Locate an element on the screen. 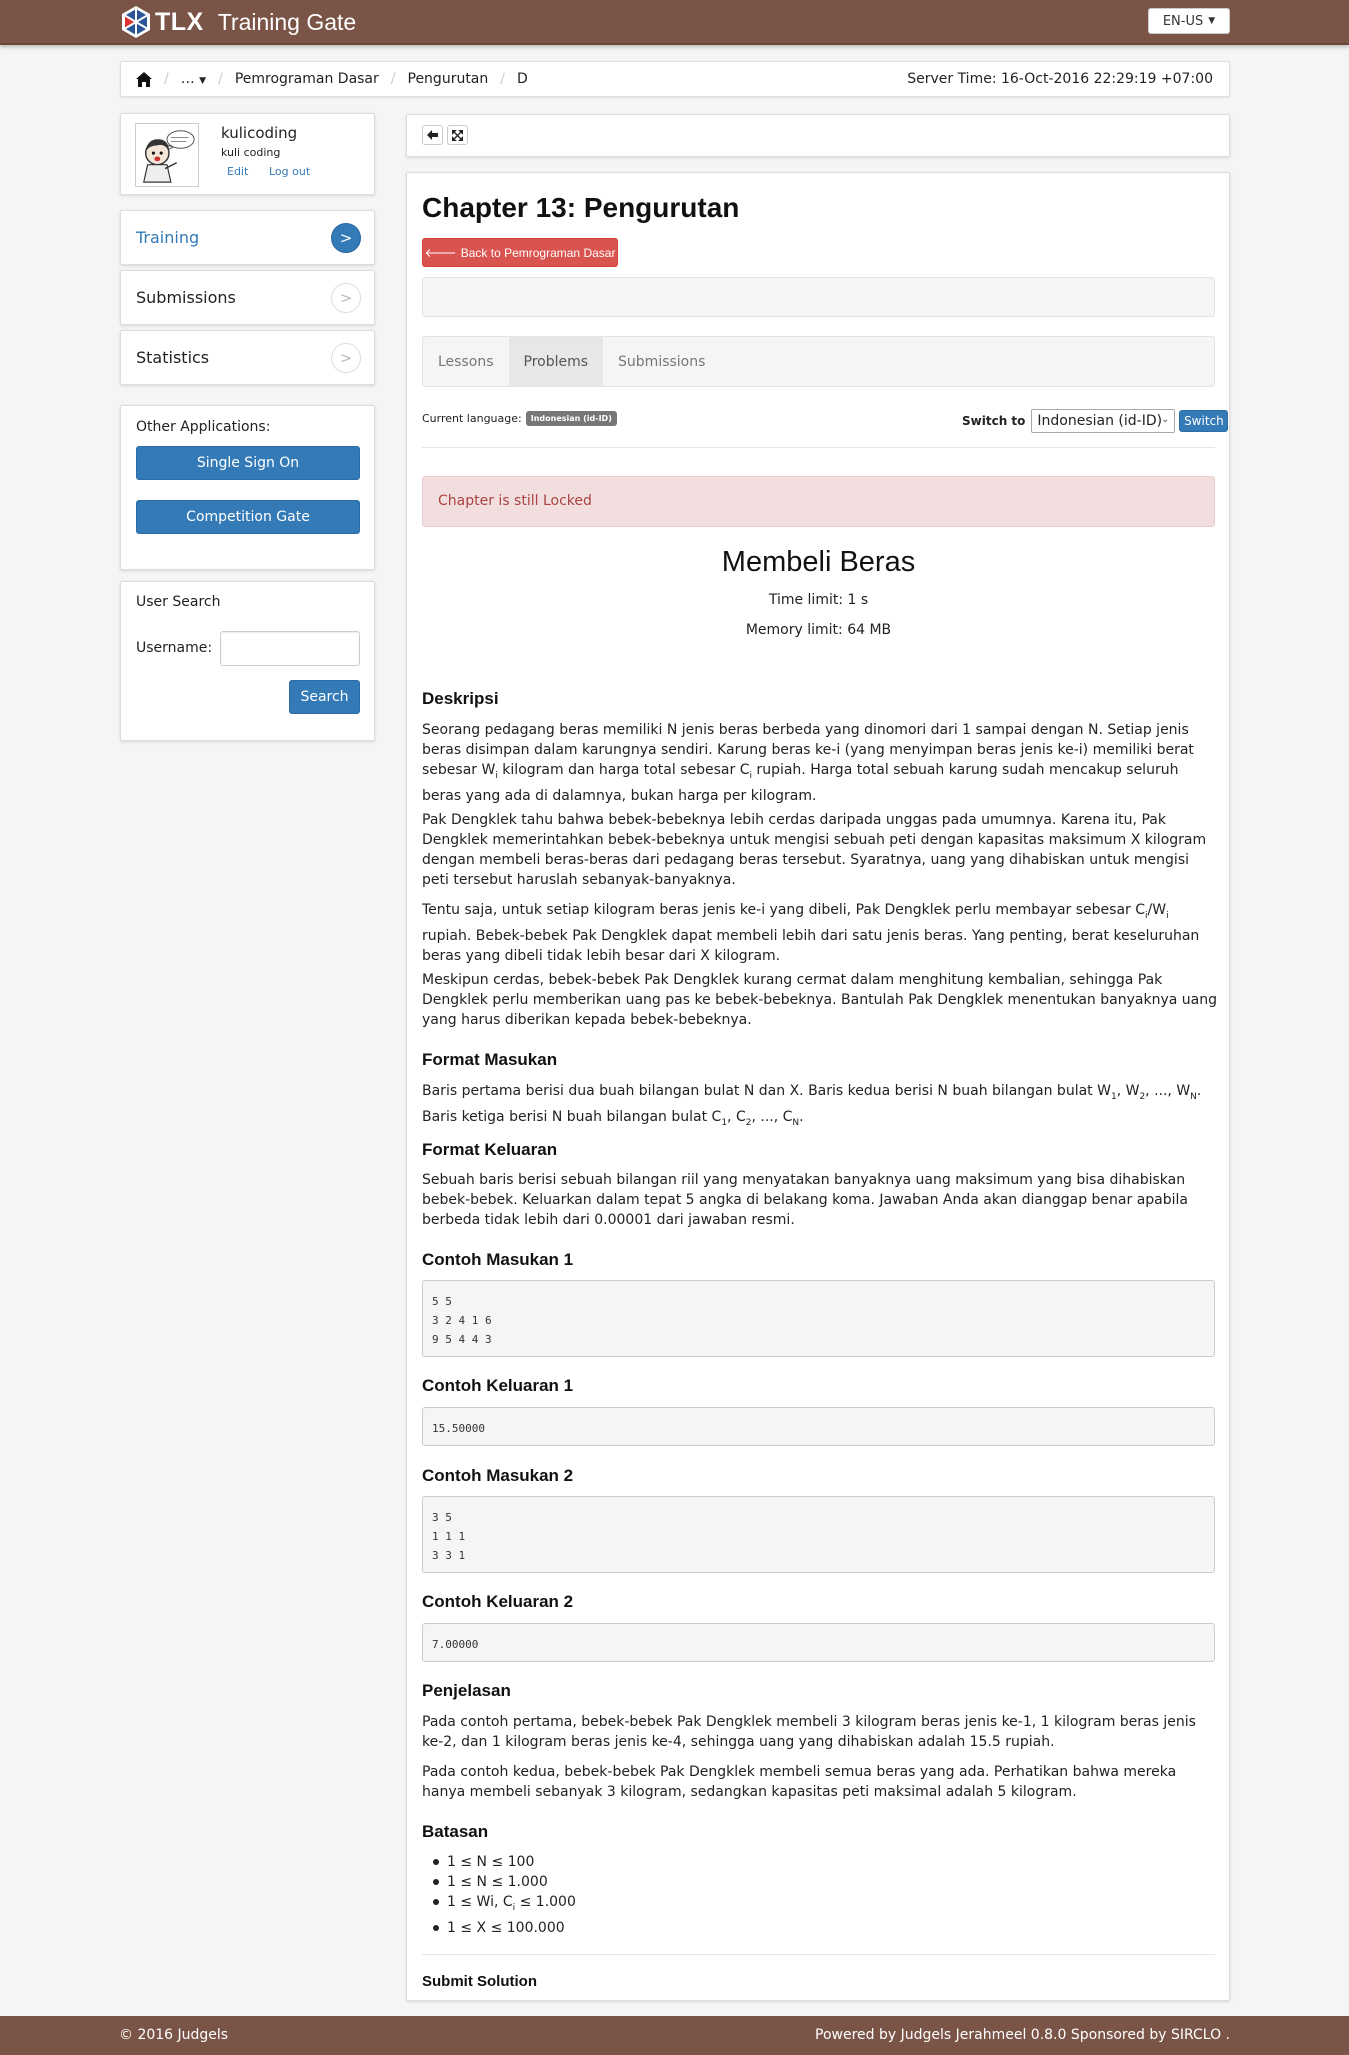 The image size is (1349, 2055). language-dropdown: EN-US ▼ is located at coordinates (1189, 21).